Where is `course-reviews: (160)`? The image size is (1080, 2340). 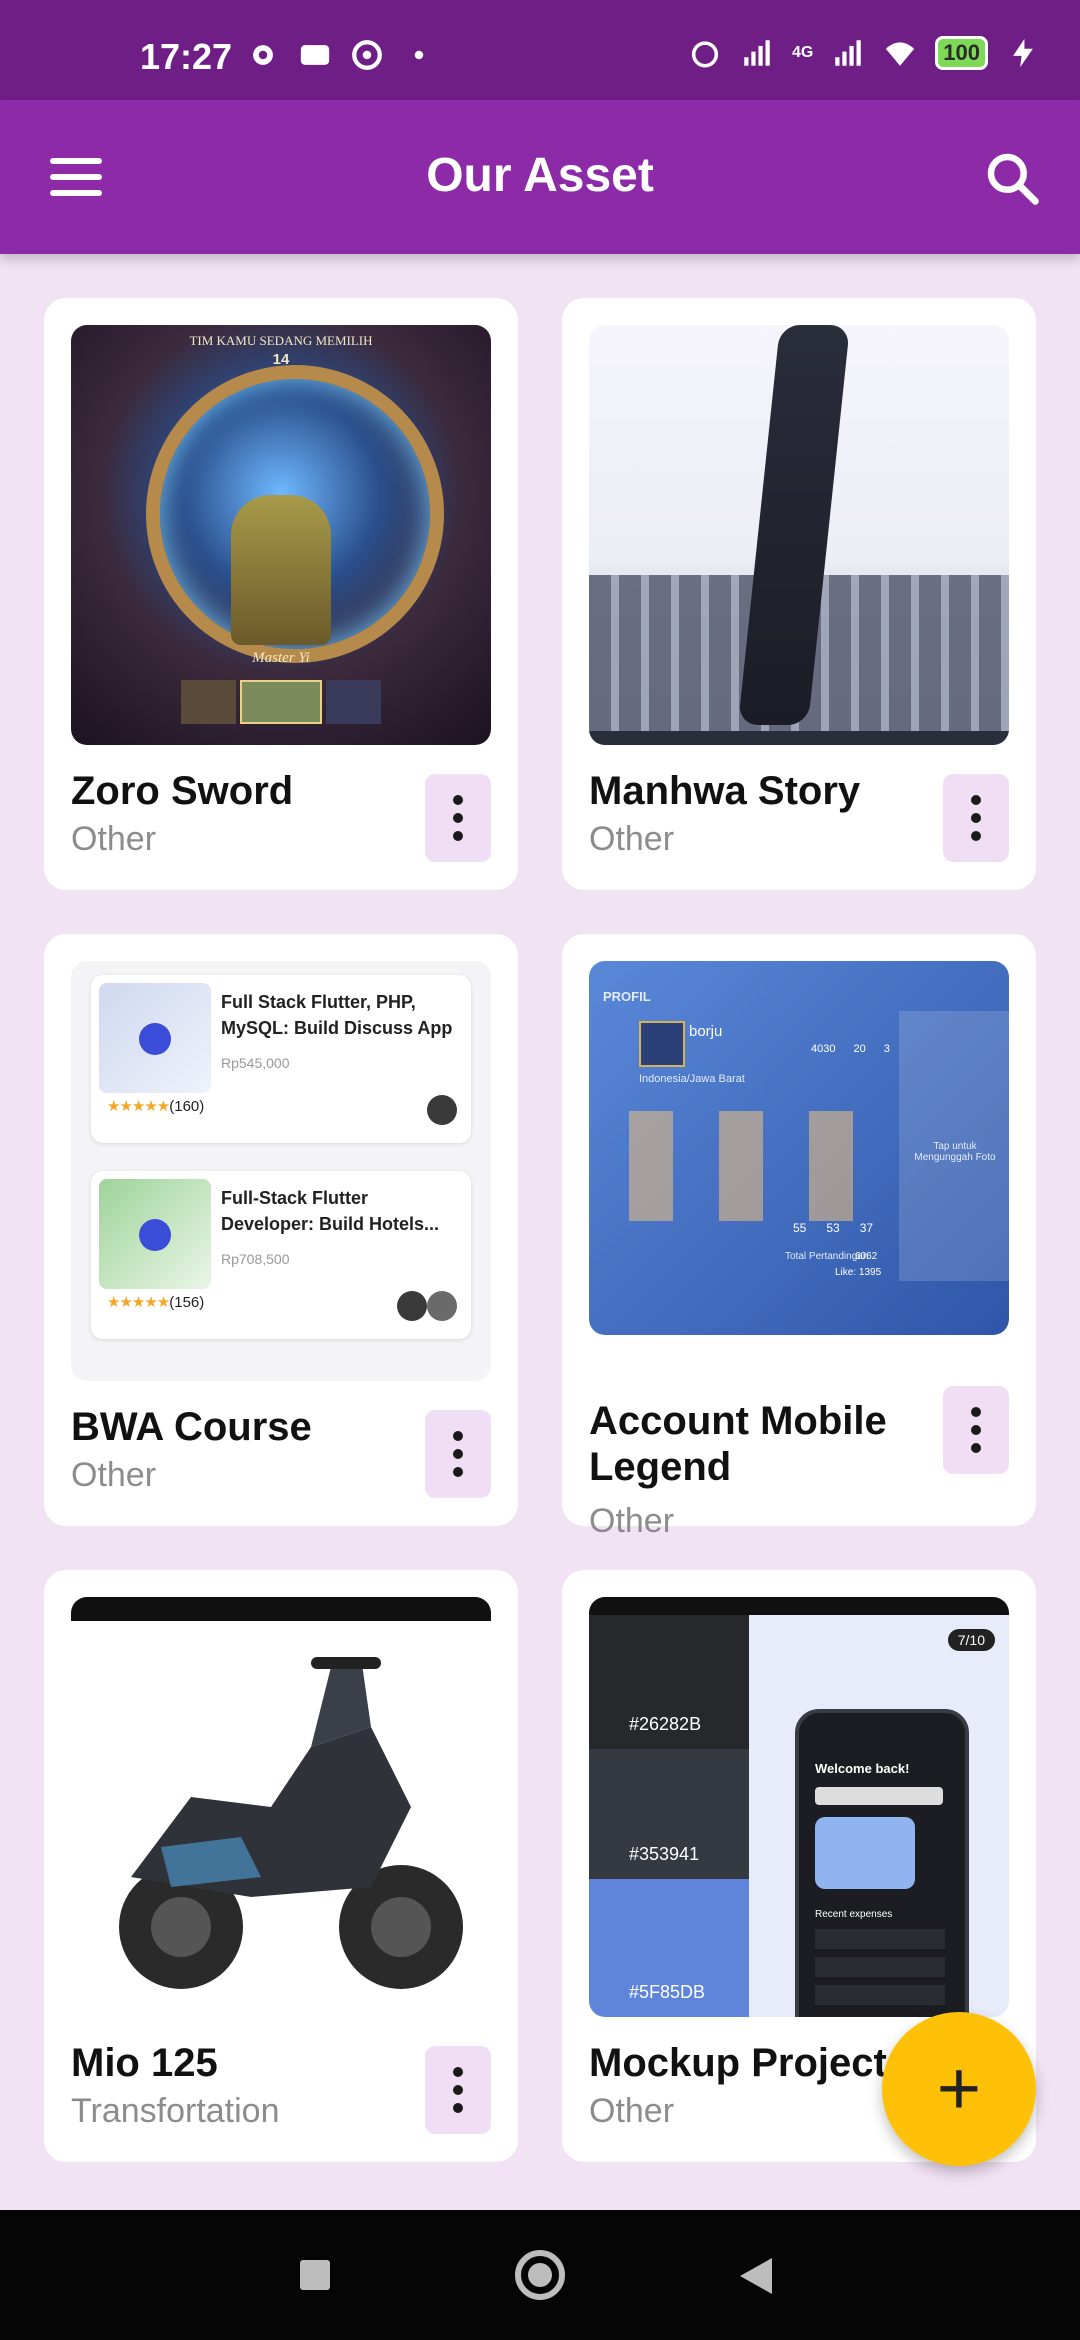 course-reviews: (160) is located at coordinates (187, 1106).